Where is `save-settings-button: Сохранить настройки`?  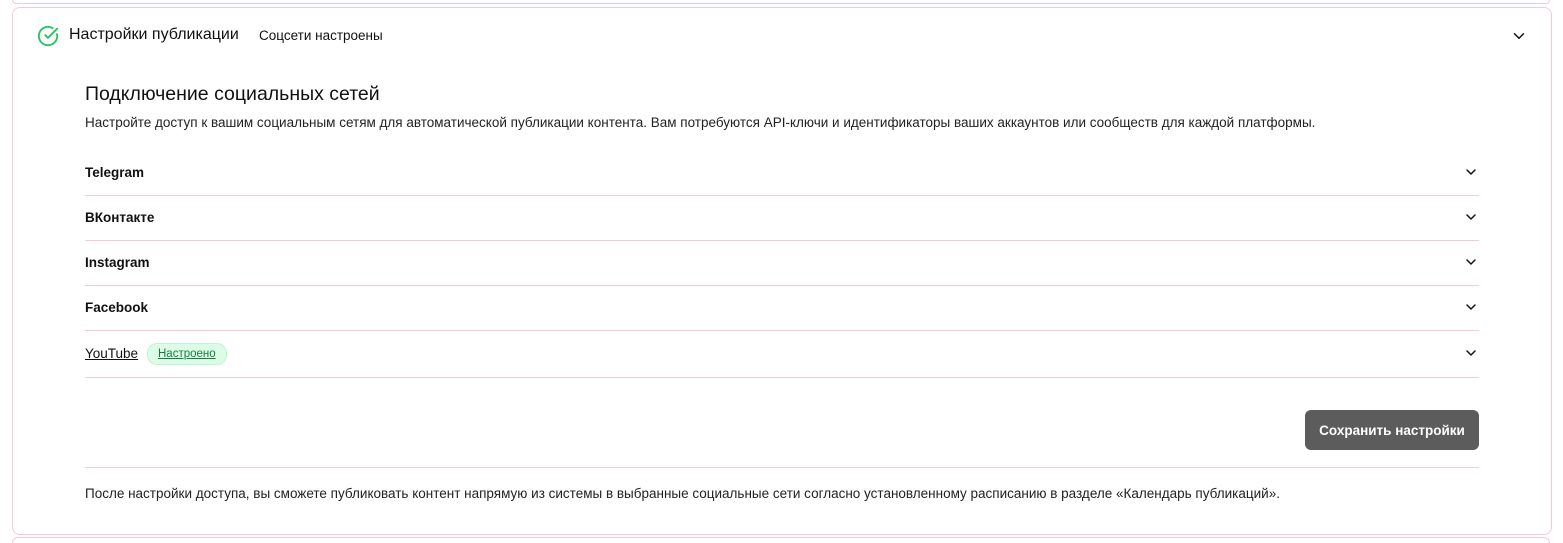
save-settings-button: Сохранить настройки is located at coordinates (1392, 430).